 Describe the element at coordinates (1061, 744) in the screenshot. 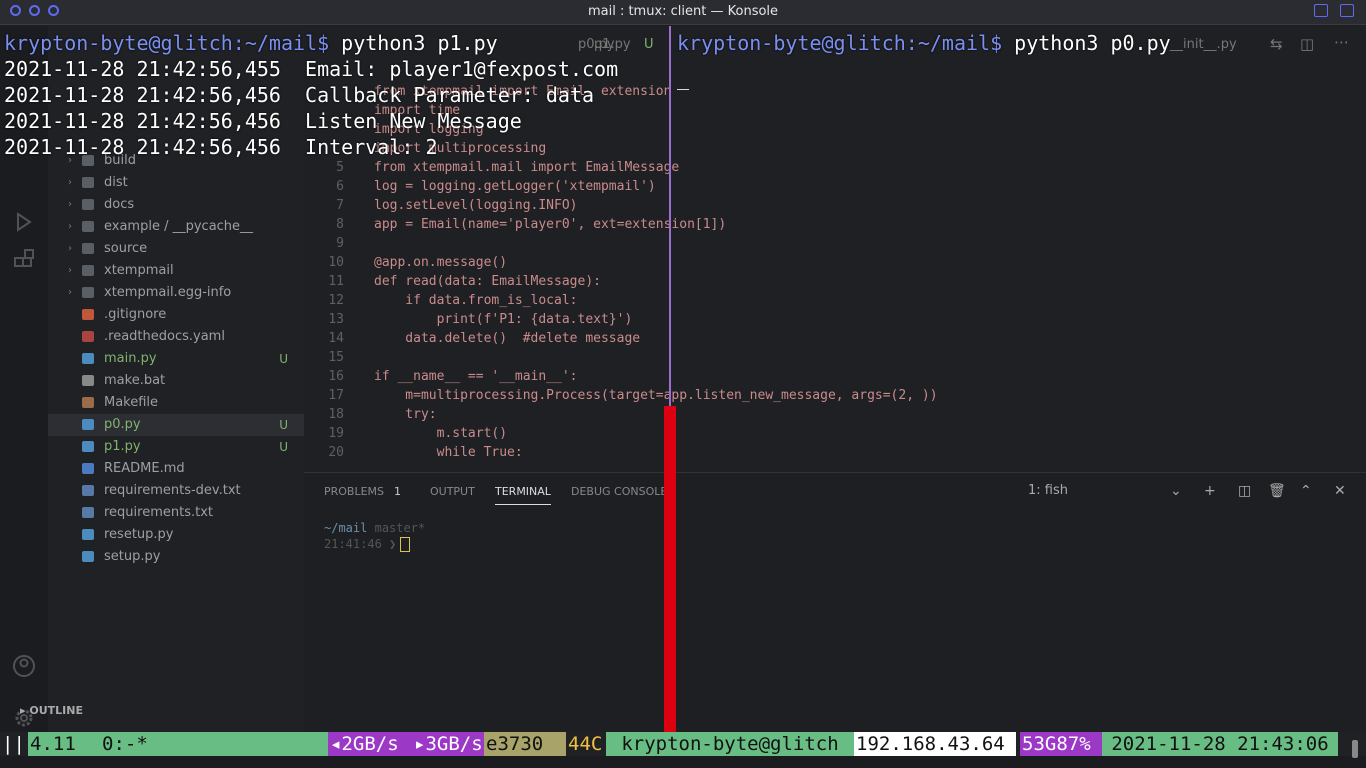

I see `memory-usage: 53G87%` at that location.